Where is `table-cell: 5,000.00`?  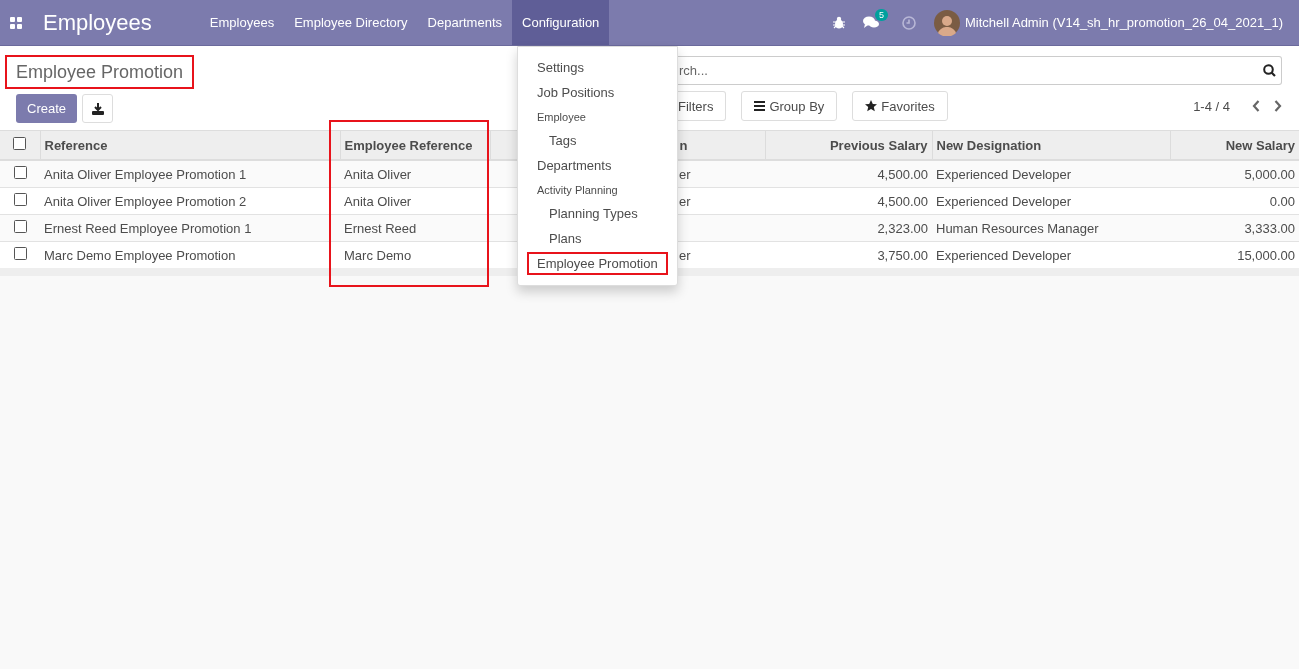
table-cell: 5,000.00 is located at coordinates (1269, 174).